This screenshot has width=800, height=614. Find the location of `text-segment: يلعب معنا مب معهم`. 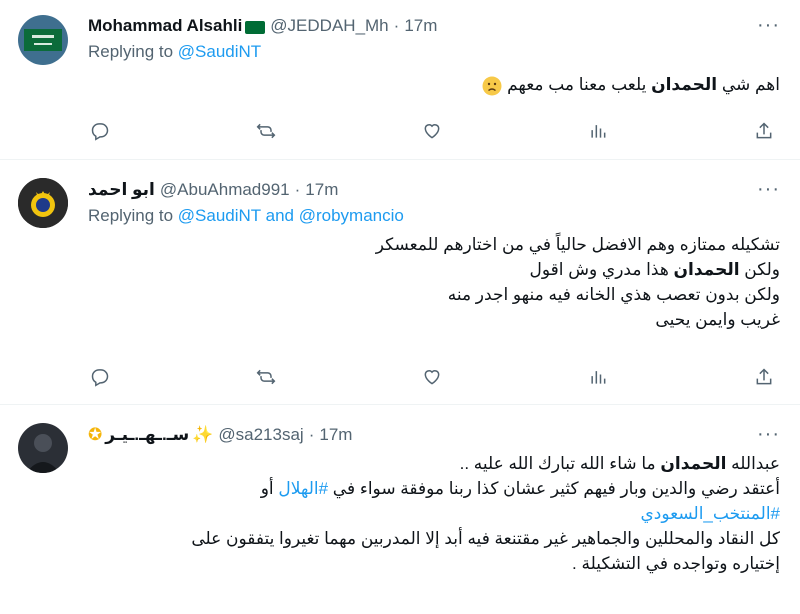

text-segment: يلعب معنا مب معهم is located at coordinates (579, 84).